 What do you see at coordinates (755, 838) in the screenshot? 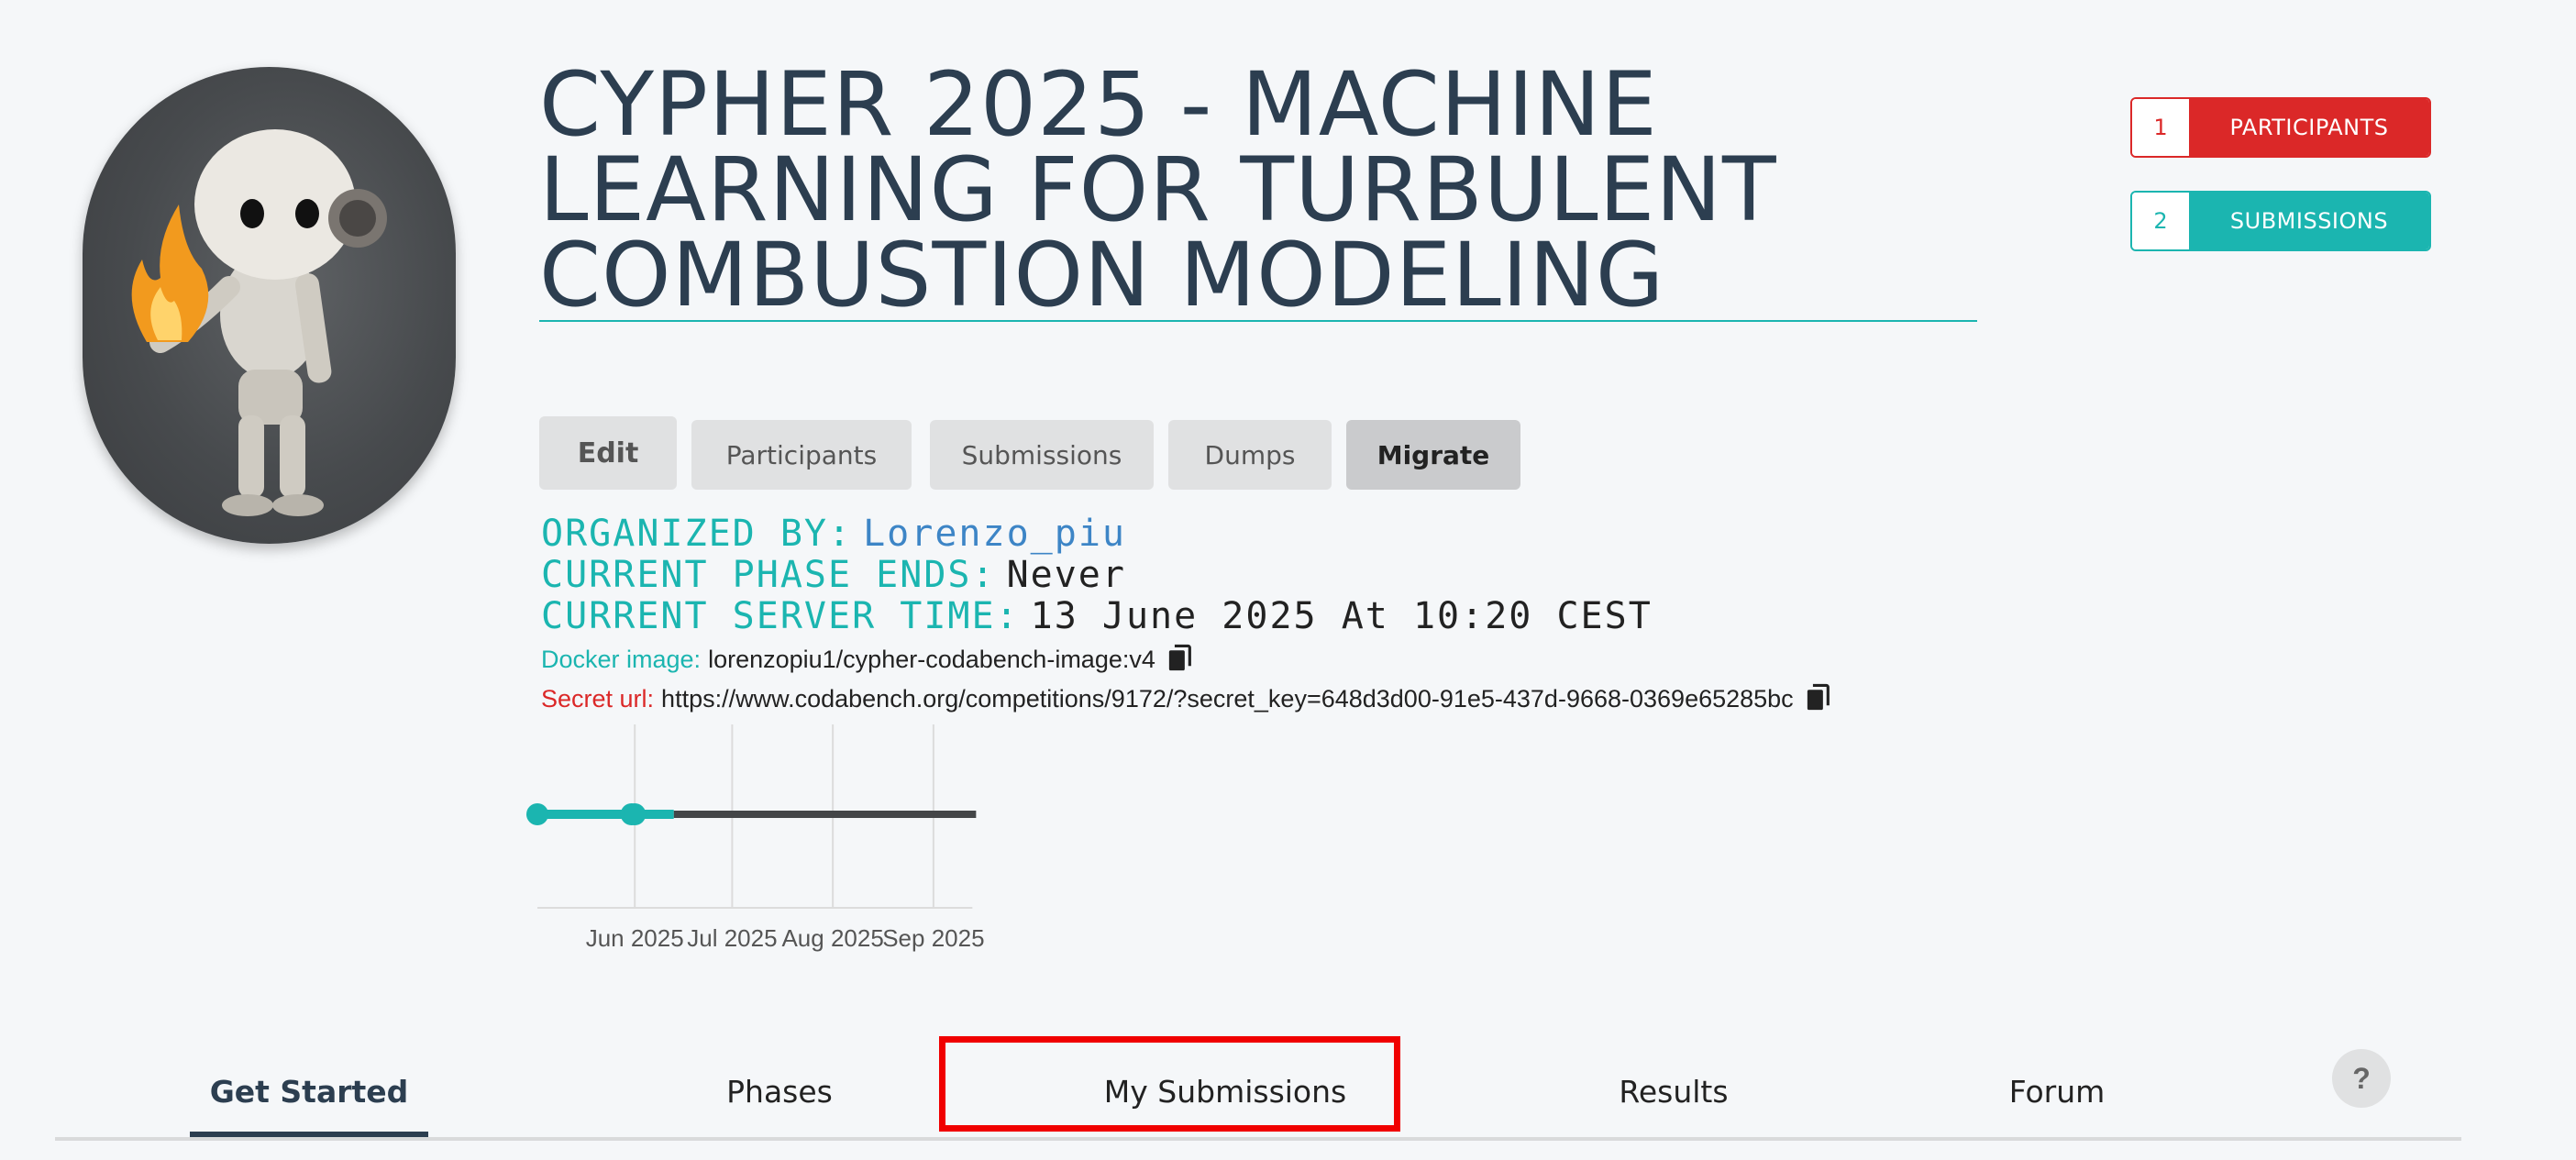
I see `phase-timeline: Jun 2025 Jul 2025 Aug 2025Sep 2025` at bounding box center [755, 838].